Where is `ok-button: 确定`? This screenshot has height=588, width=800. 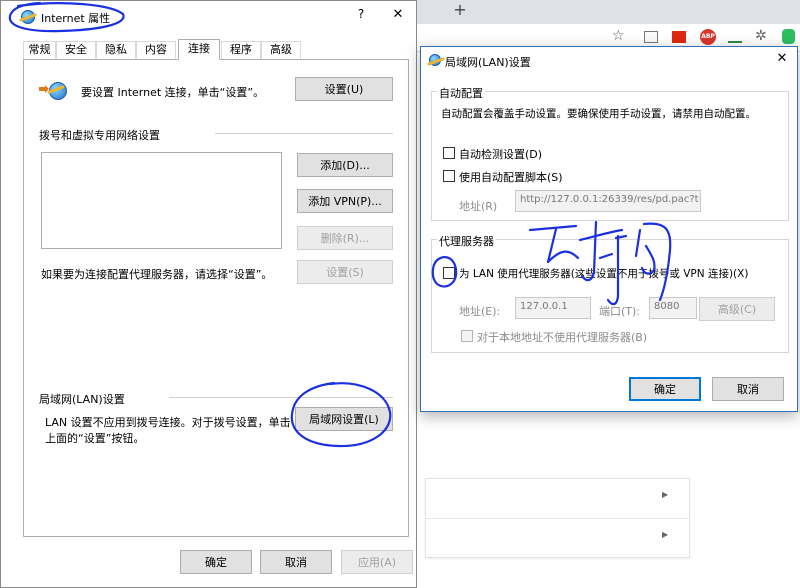 ok-button: 确定 is located at coordinates (216, 562).